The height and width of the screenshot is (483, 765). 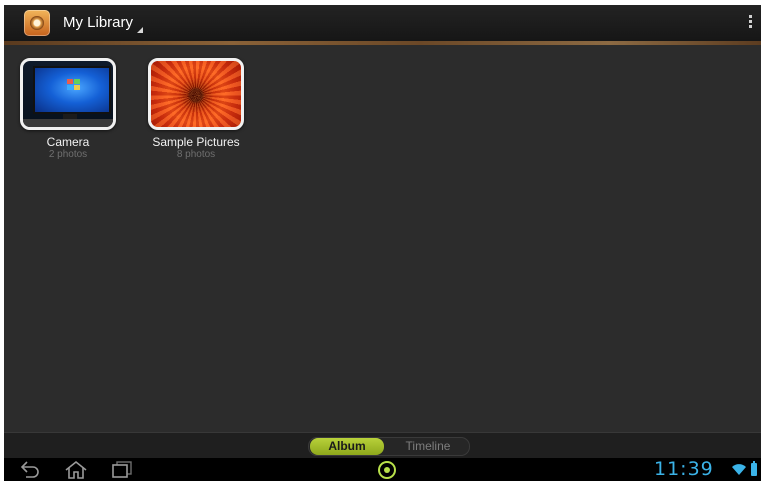 What do you see at coordinates (196, 154) in the screenshot?
I see `album-photo-count: 8 photos` at bounding box center [196, 154].